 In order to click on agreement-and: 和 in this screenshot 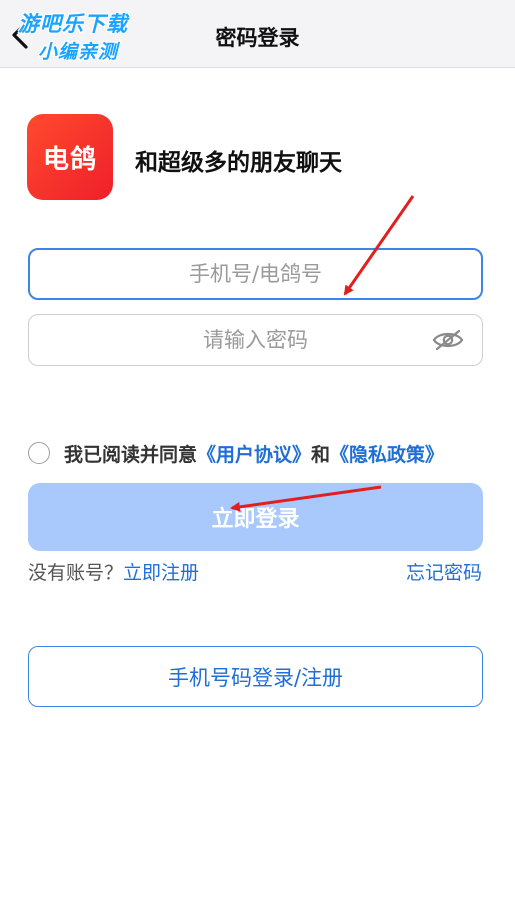, I will do `click(321, 454)`.